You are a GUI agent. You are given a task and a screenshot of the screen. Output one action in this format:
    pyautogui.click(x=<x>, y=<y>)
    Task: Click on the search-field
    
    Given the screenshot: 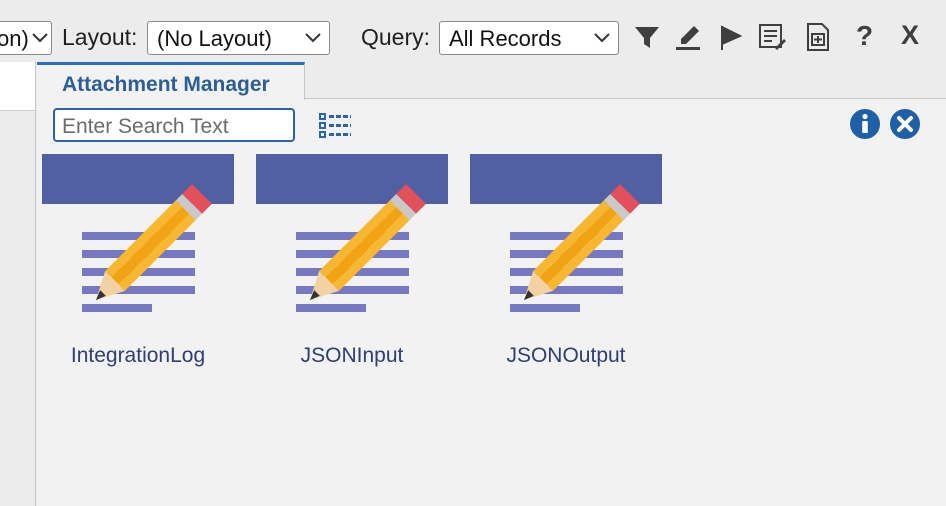 What is the action you would take?
    pyautogui.click(x=174, y=125)
    